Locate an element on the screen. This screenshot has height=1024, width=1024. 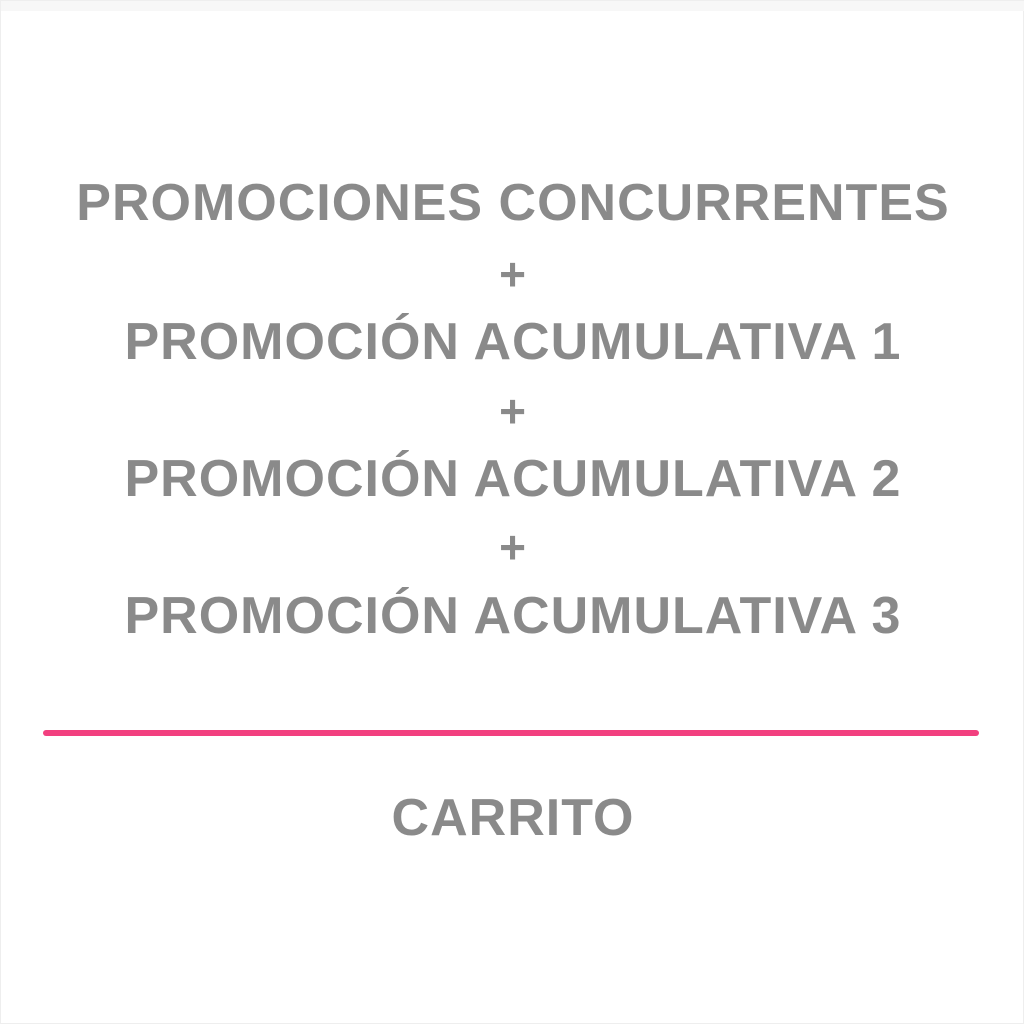
sum-divider-line is located at coordinates (511, 733).